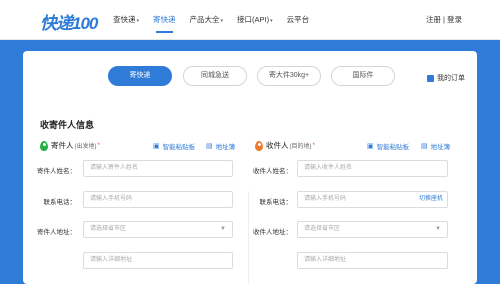 The width and height of the screenshot is (500, 284). I want to click on auth-links: 注册 | 登录, so click(444, 20).